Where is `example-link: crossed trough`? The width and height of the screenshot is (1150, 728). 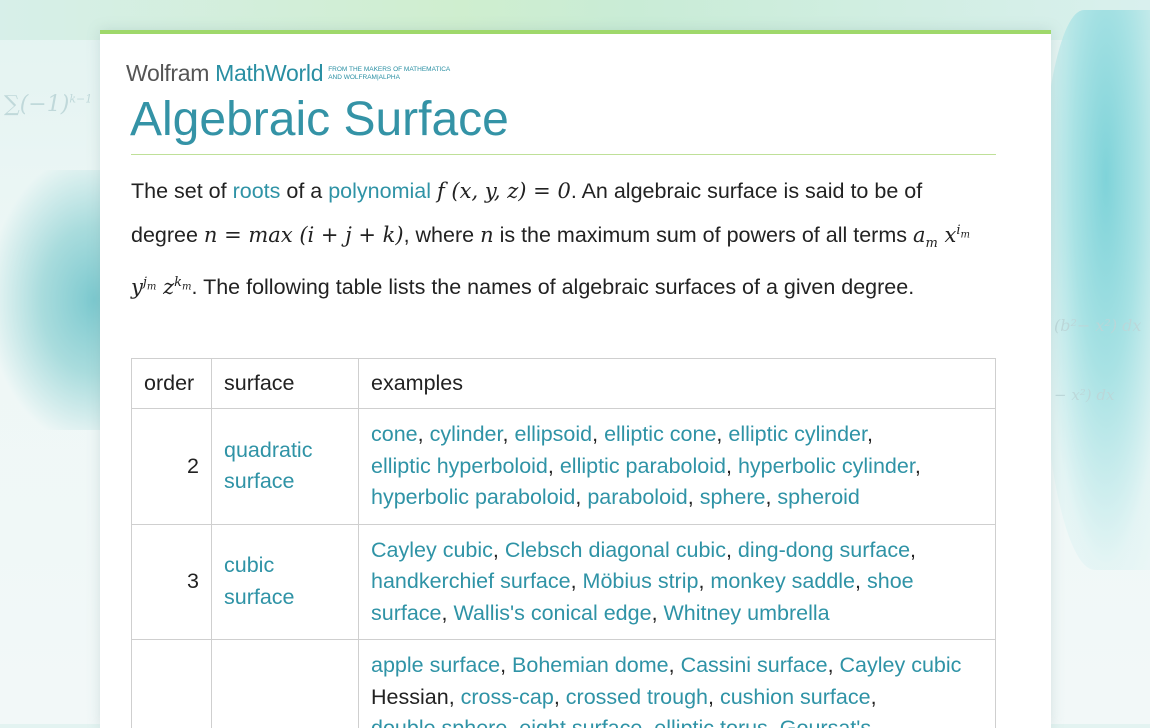
example-link: crossed trough is located at coordinates (637, 697).